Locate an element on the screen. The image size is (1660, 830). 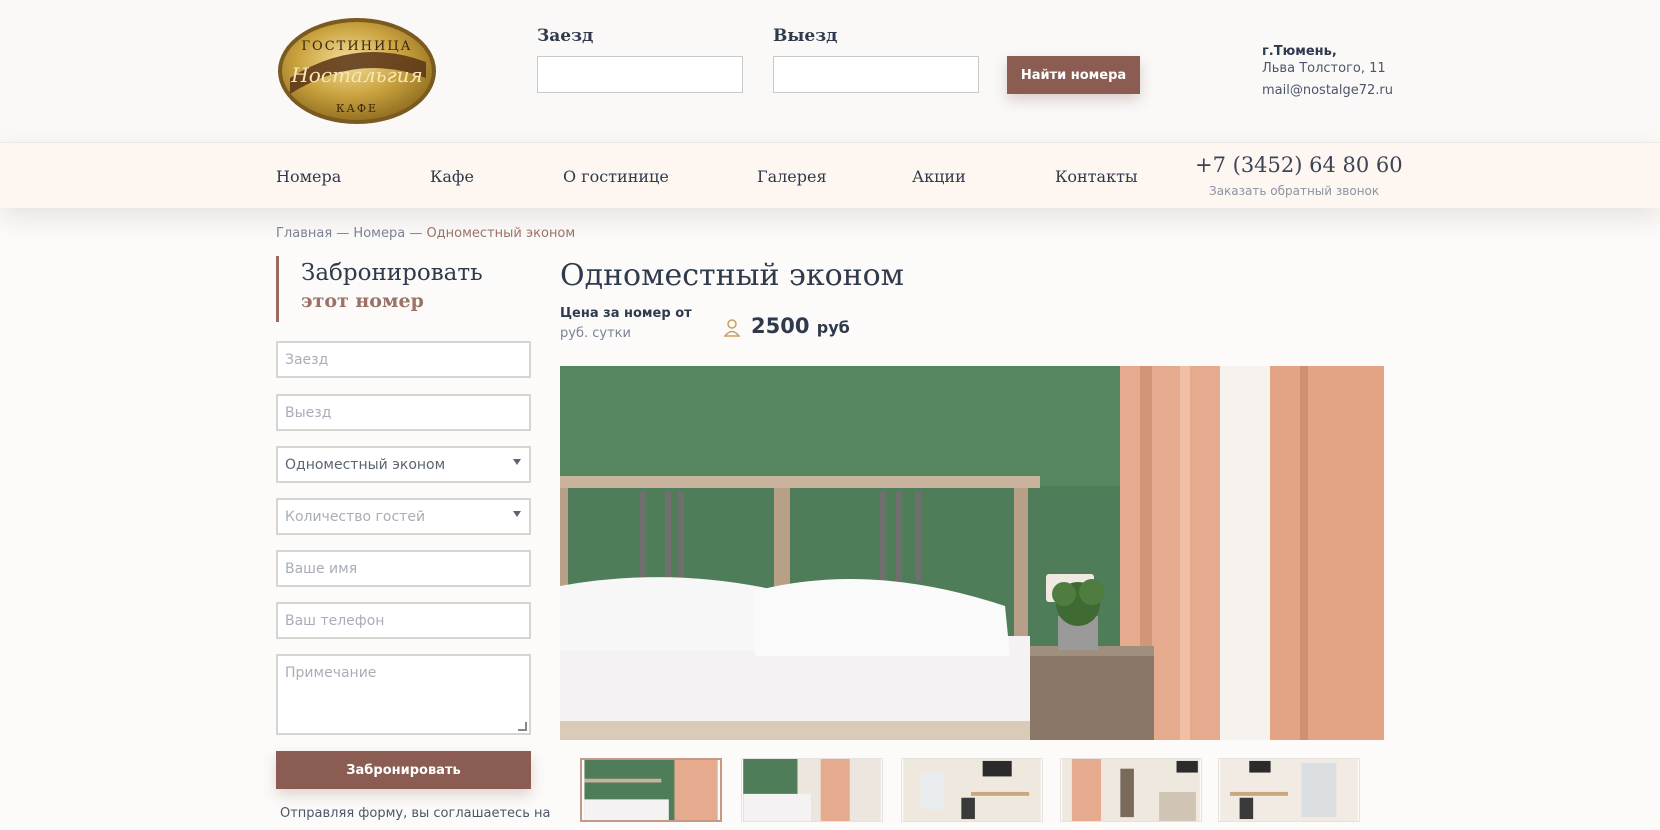
checkin-label: Заезд is located at coordinates (565, 36).